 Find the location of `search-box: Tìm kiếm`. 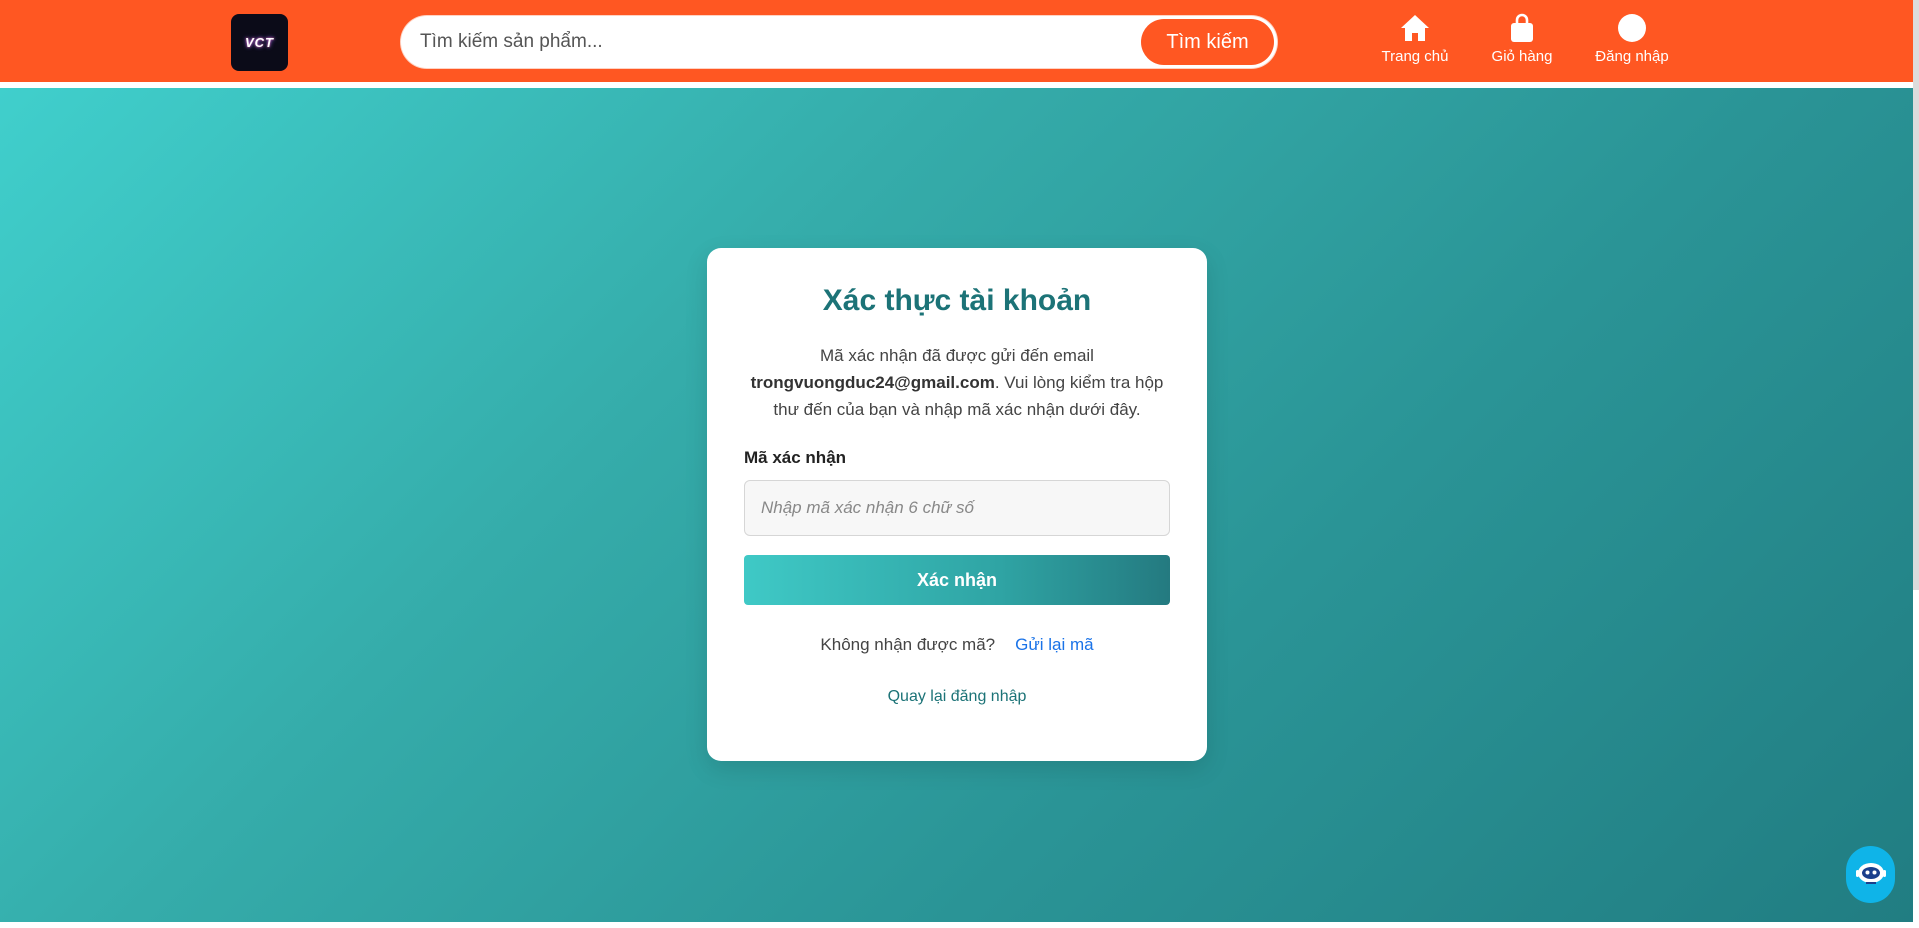

search-box: Tìm kiếm is located at coordinates (839, 42).